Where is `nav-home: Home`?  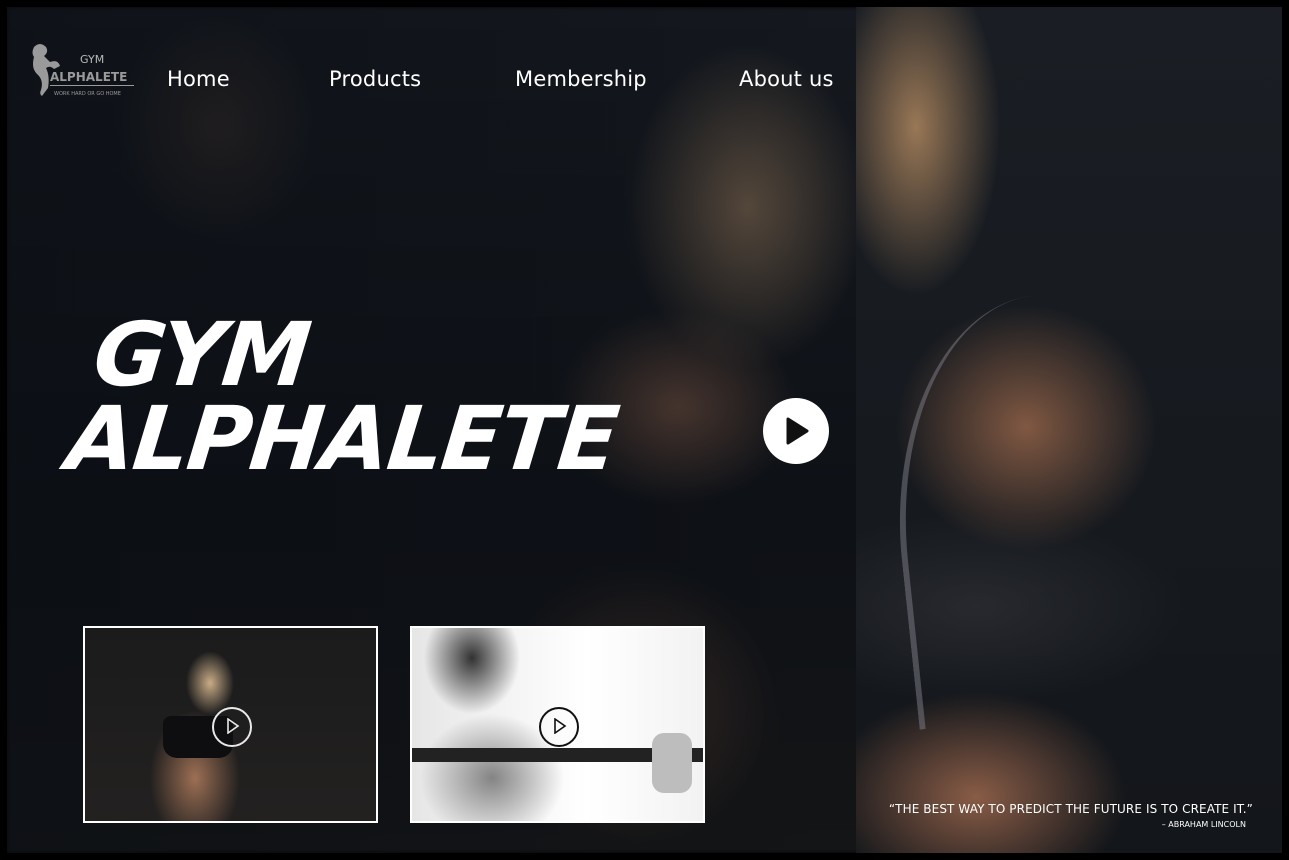 nav-home: Home is located at coordinates (198, 79).